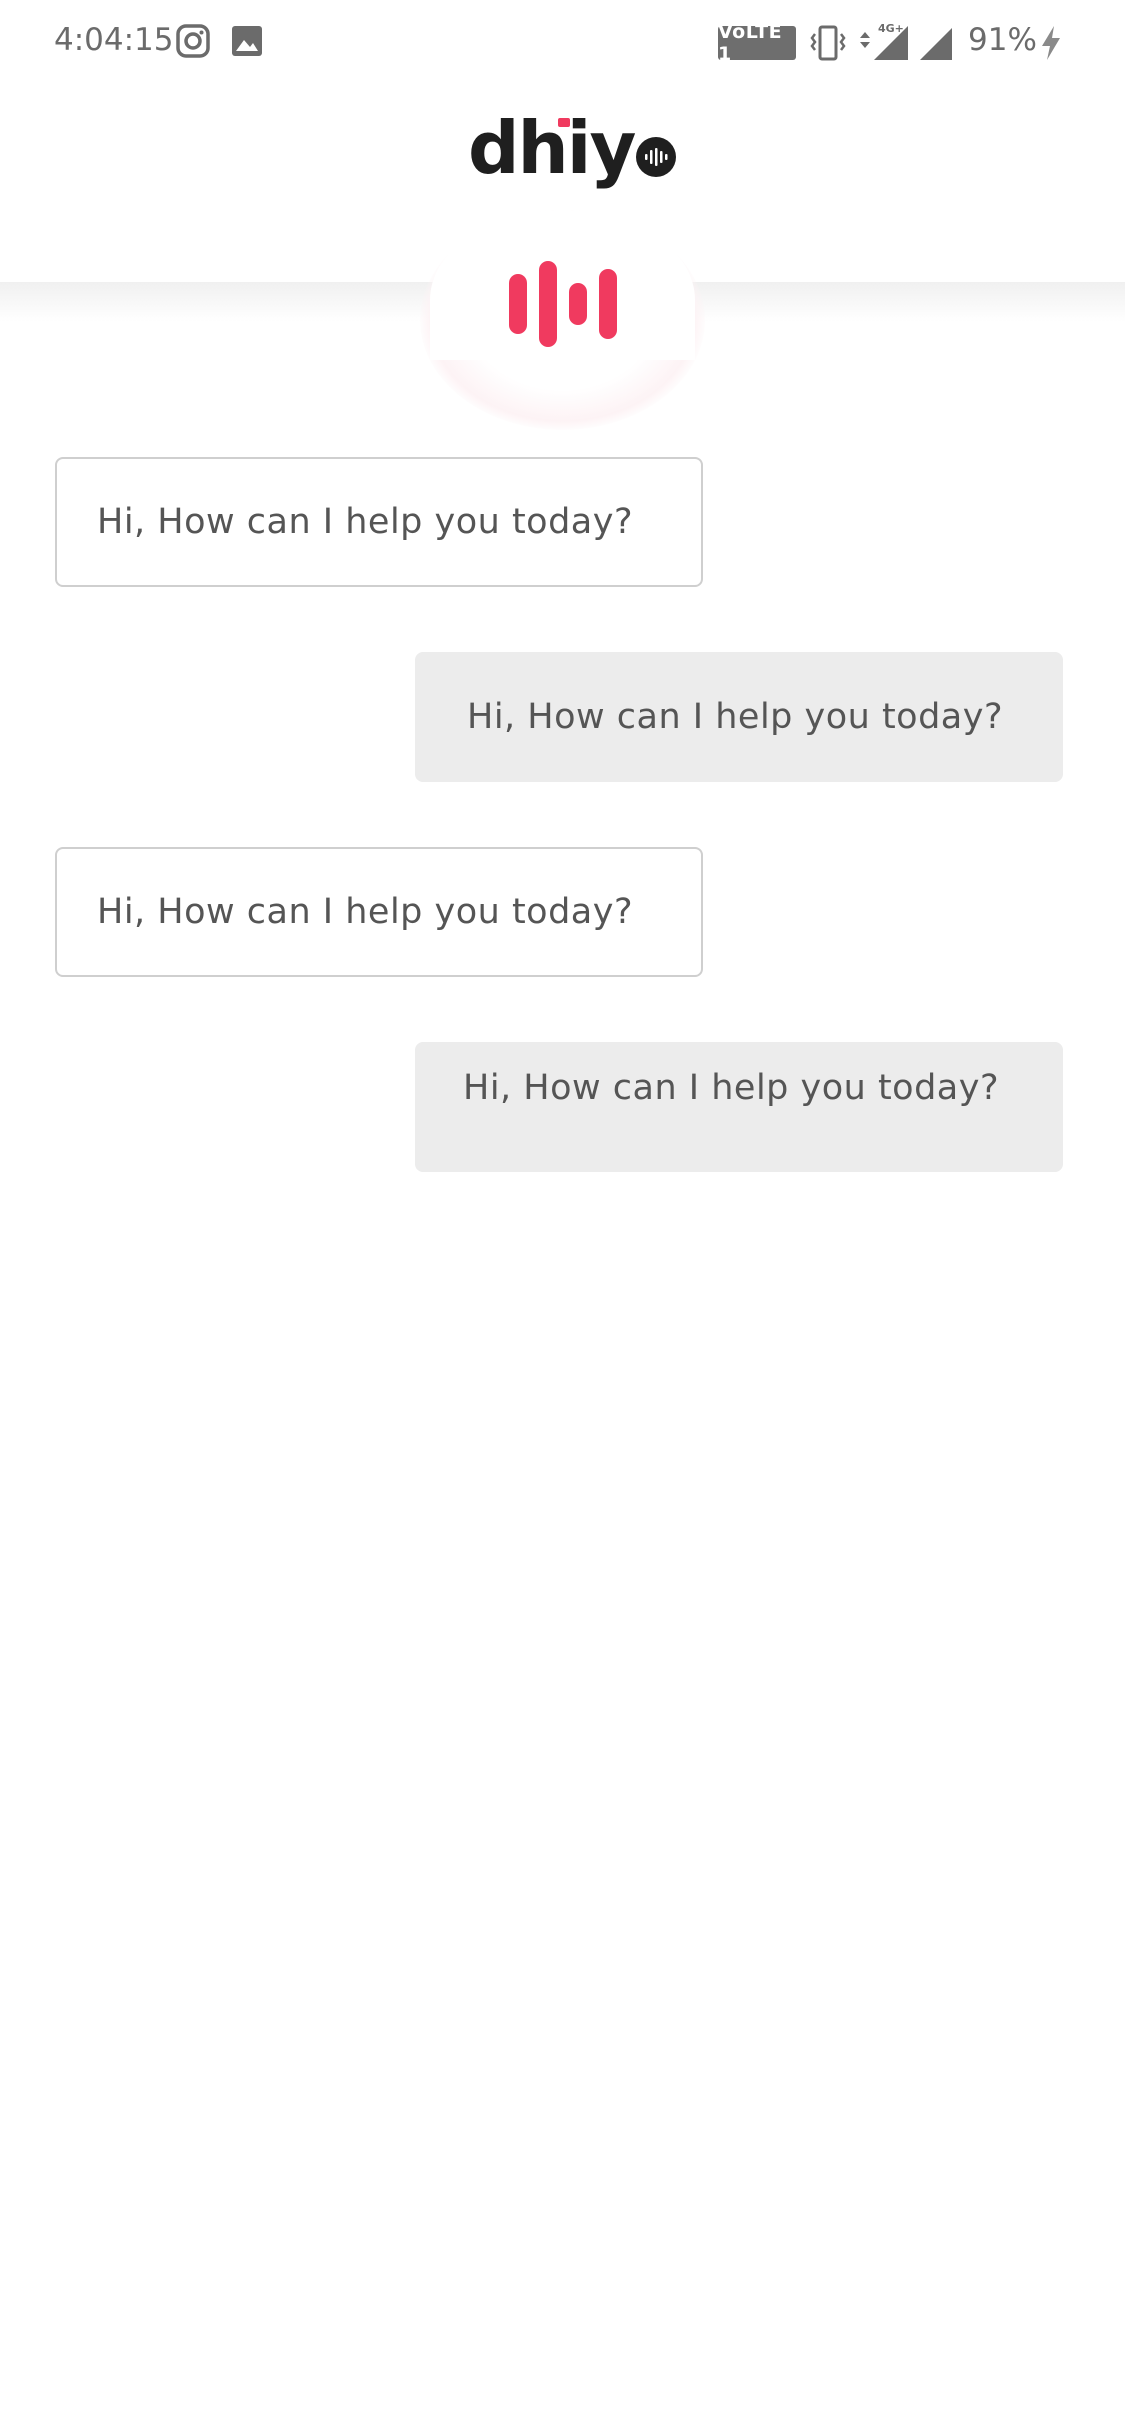 This screenshot has width=1125, height=2435. What do you see at coordinates (562, 304) in the screenshot?
I see `voice-input-button` at bounding box center [562, 304].